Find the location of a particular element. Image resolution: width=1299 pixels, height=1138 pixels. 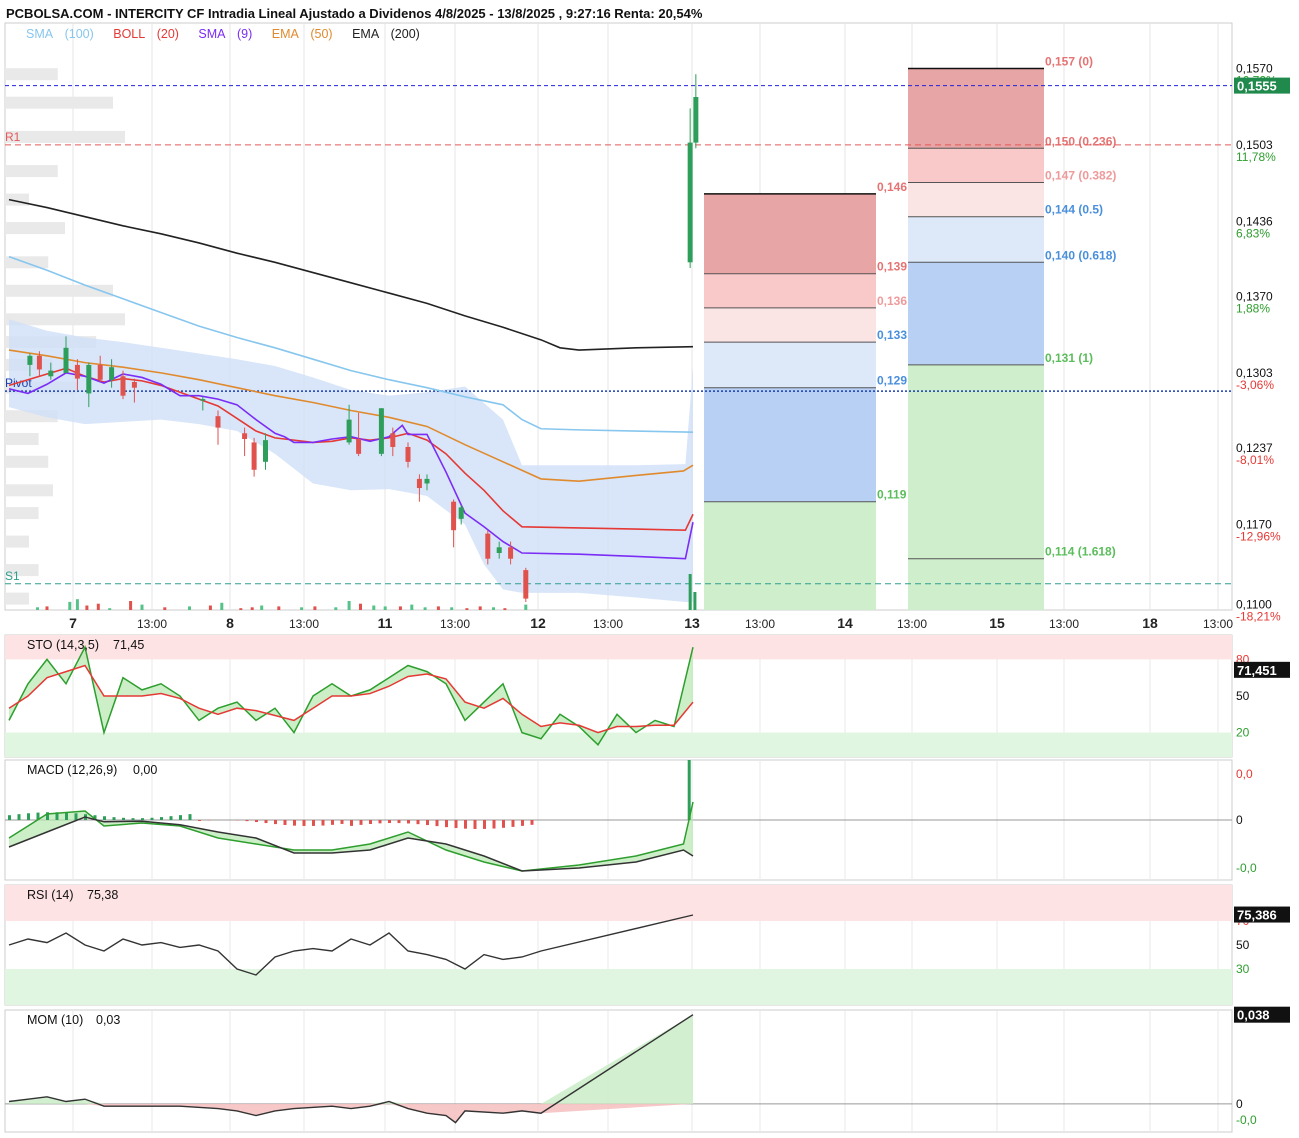

ma-line-ema-200- is located at coordinates (351, 274).